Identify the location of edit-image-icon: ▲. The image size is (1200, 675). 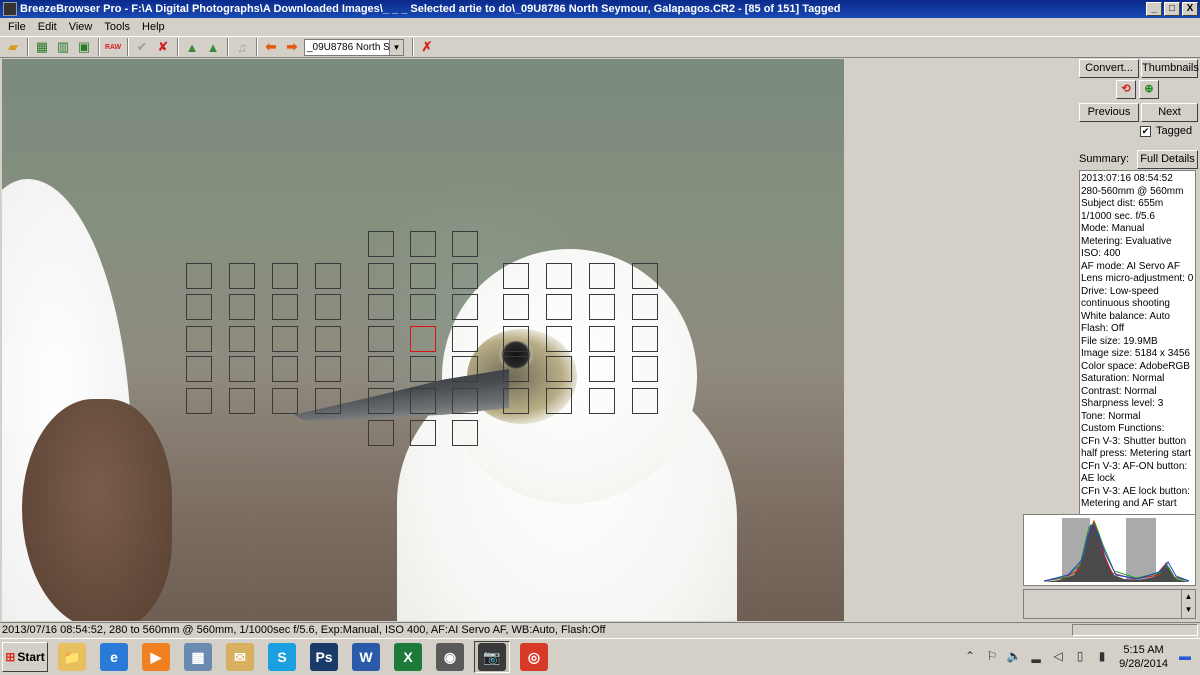
(192, 47).